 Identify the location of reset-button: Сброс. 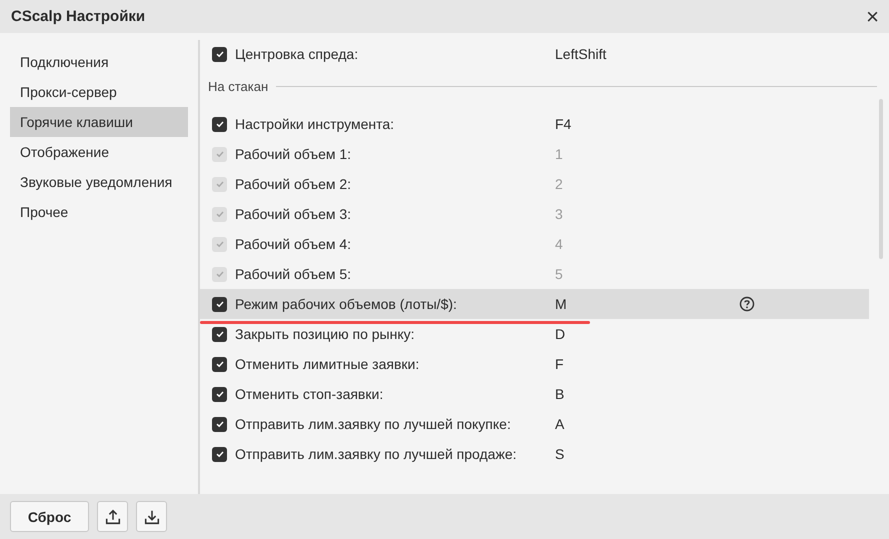
(49, 516).